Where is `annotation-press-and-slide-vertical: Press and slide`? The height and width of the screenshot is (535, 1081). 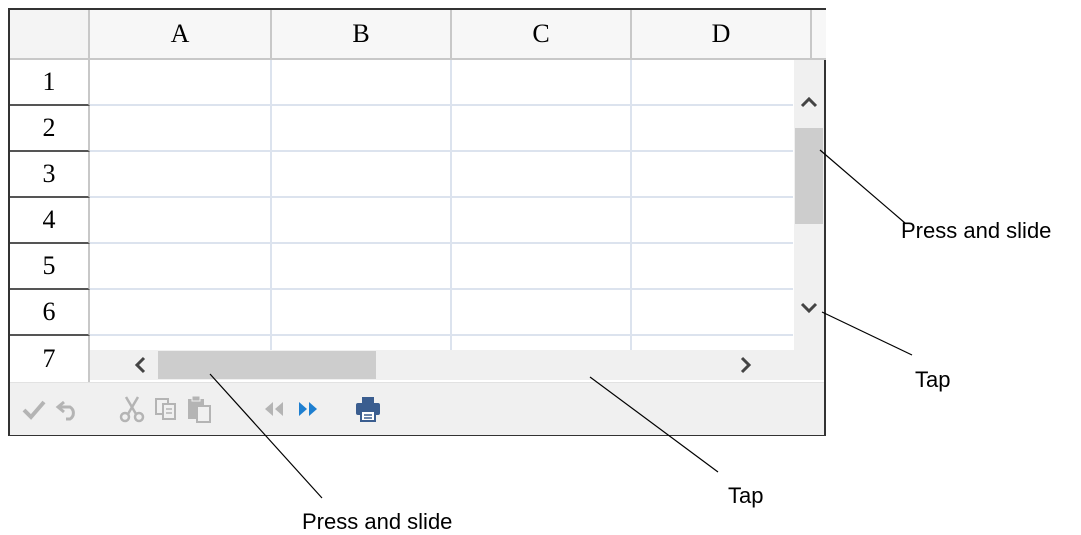 annotation-press-and-slide-vertical: Press and slide is located at coordinates (976, 230).